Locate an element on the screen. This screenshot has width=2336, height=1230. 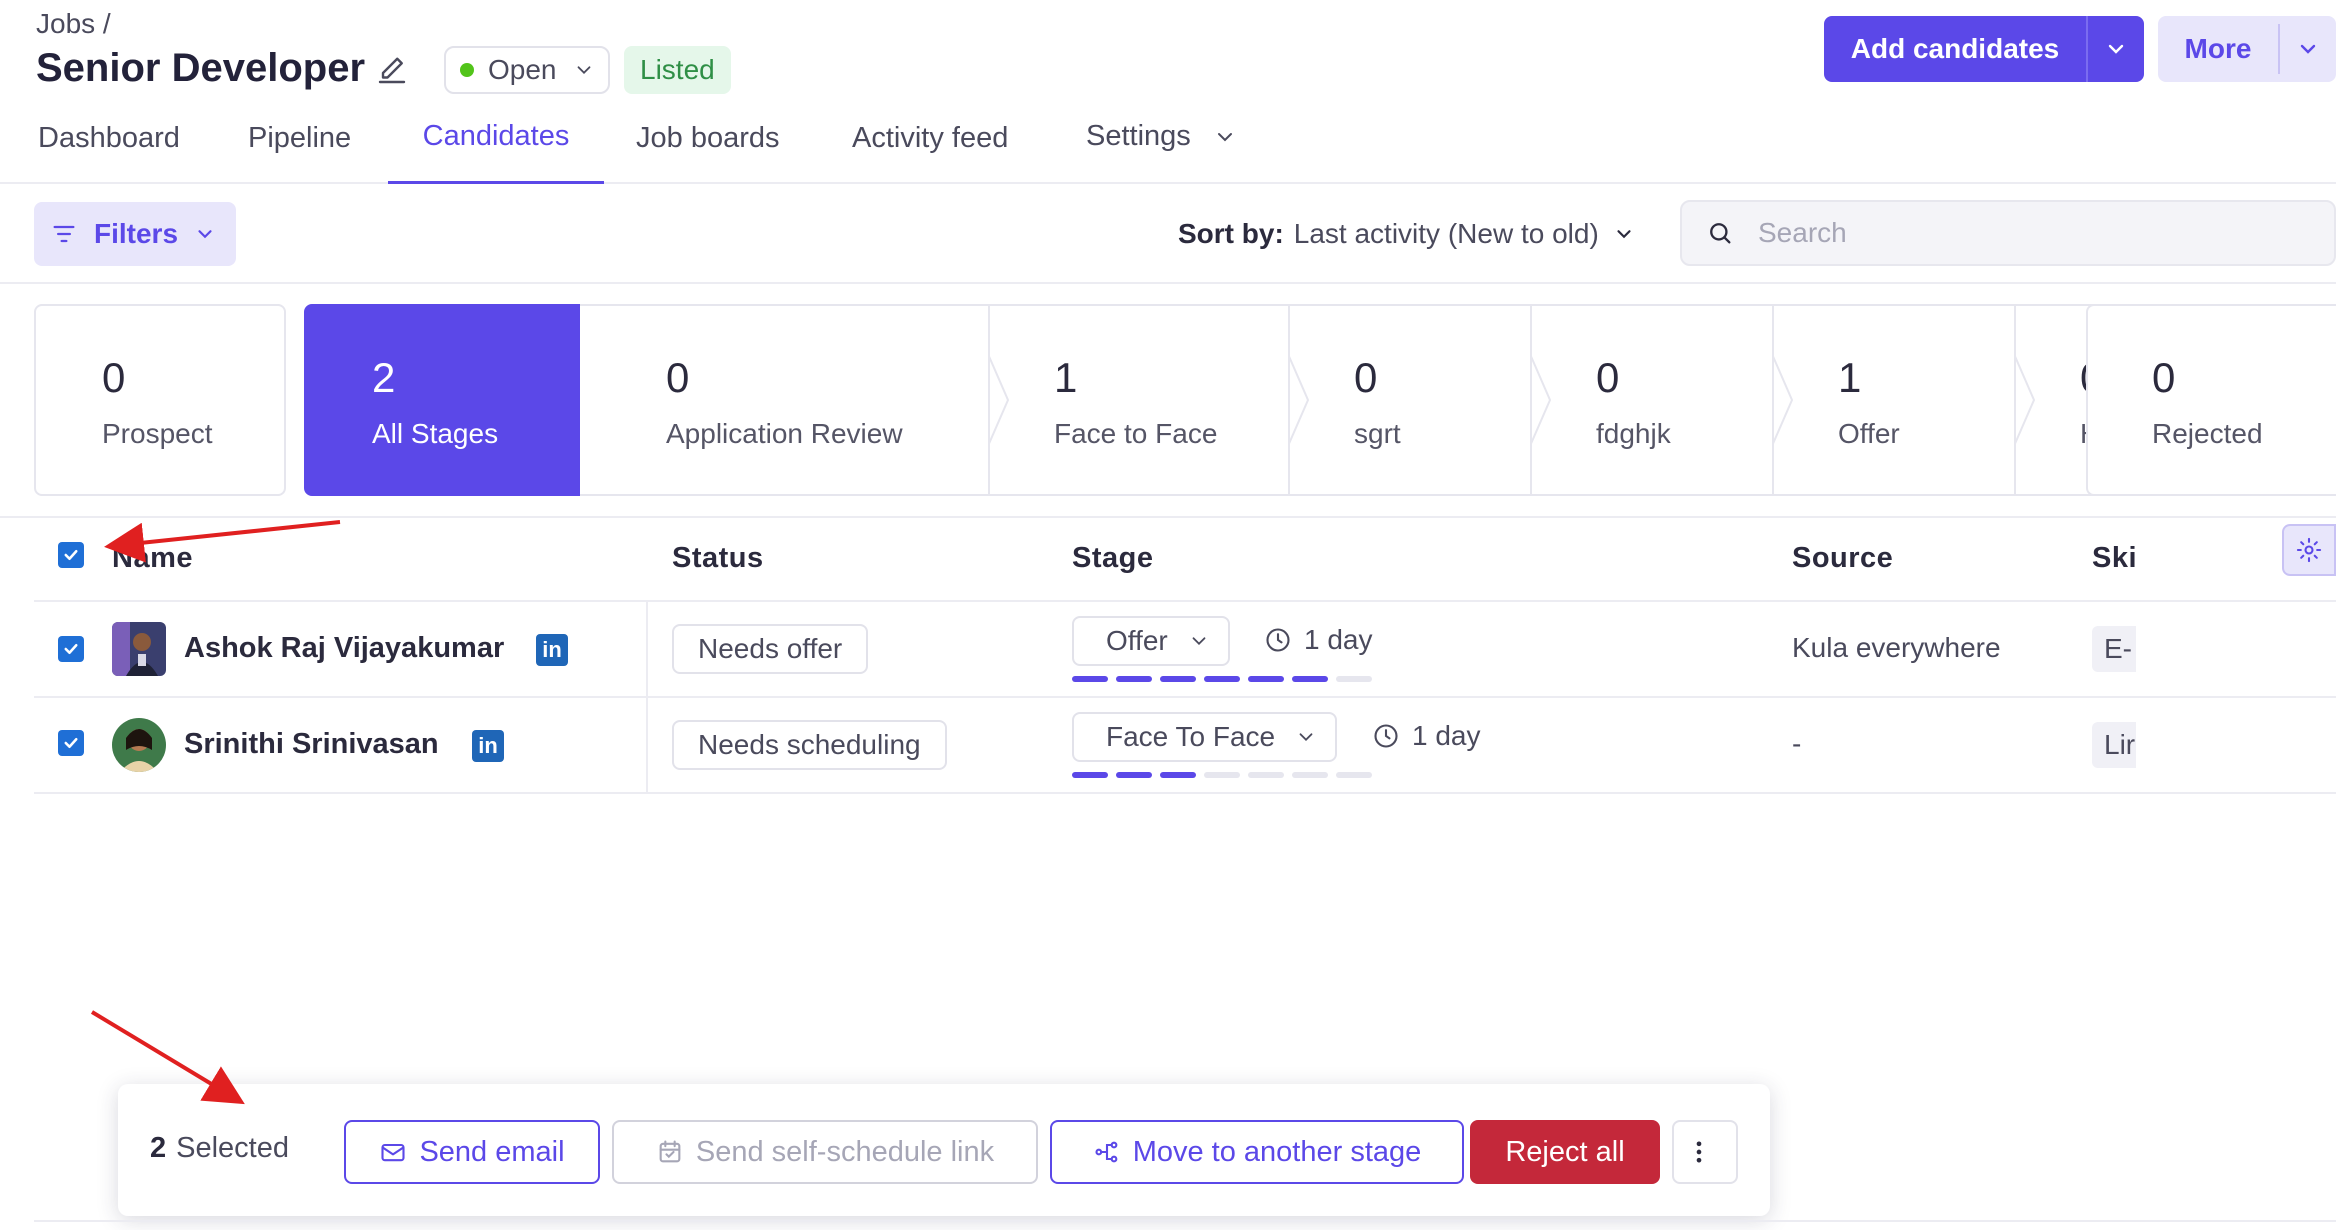
selected-count: 2 Selected is located at coordinates (219, 1148).